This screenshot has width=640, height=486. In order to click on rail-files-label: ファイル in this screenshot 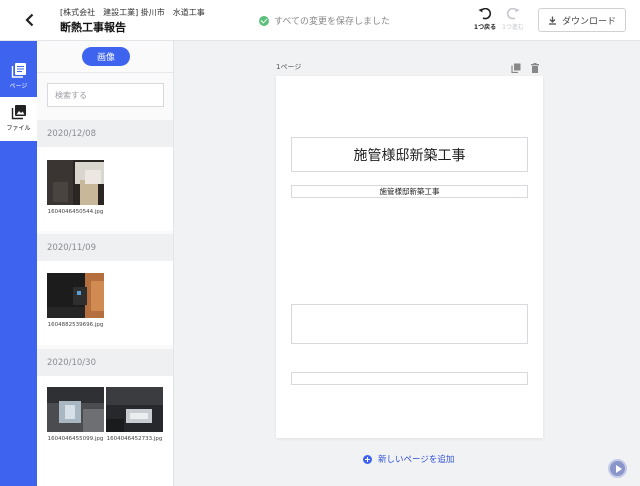, I will do `click(18, 128)`.